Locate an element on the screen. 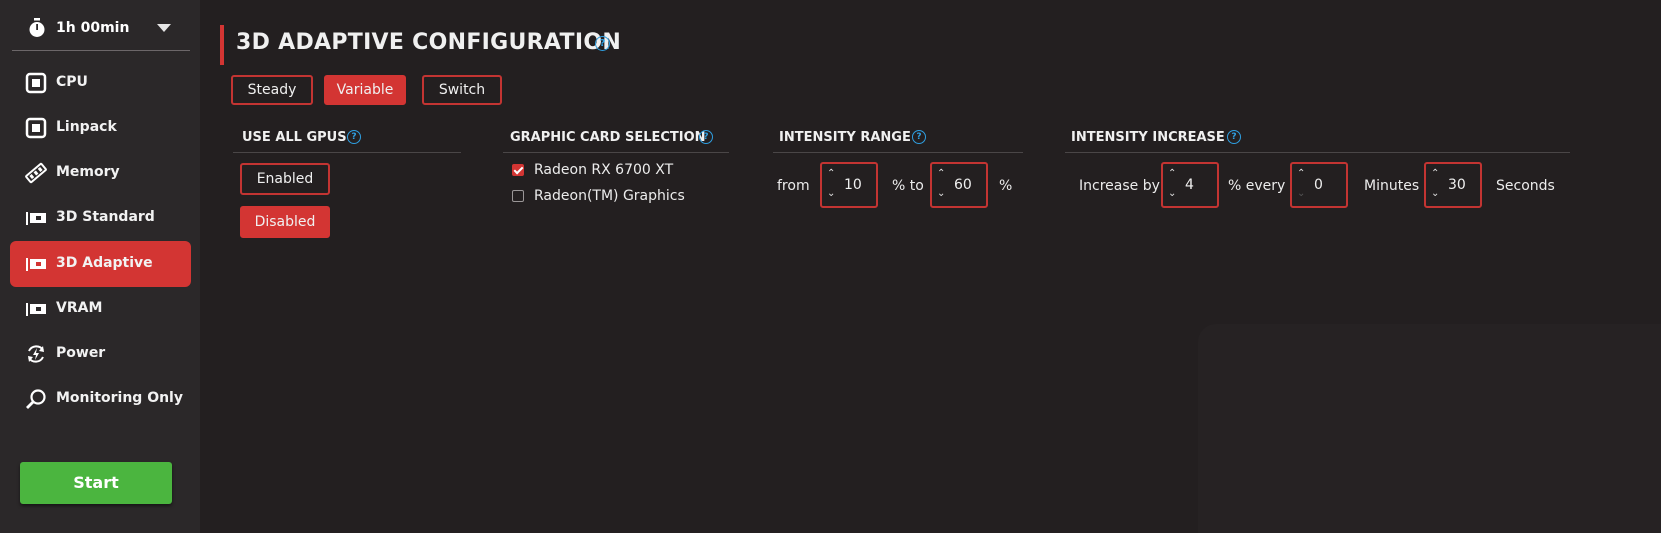 The height and width of the screenshot is (533, 1661). timer-dropdown: 1h 00min is located at coordinates (101, 29).